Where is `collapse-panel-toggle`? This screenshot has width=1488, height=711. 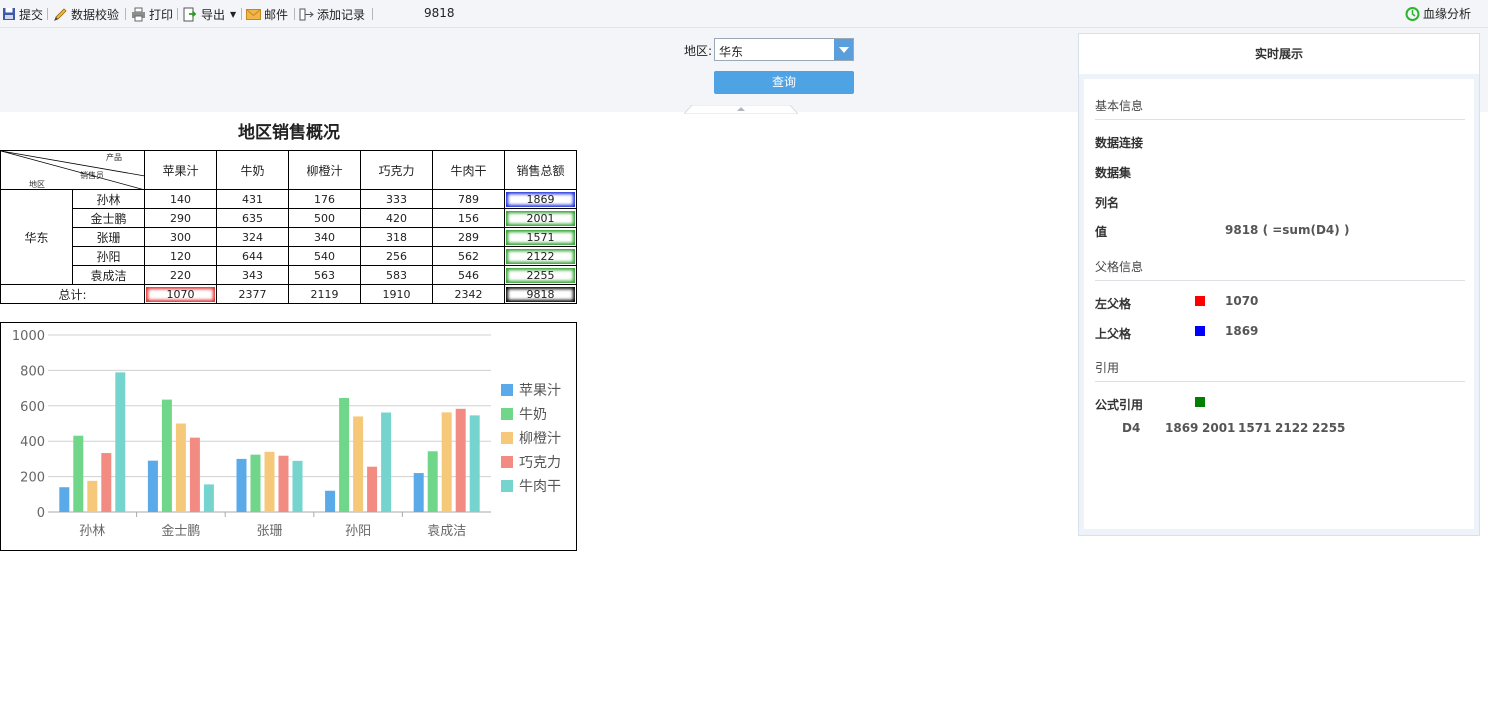 collapse-panel-toggle is located at coordinates (741, 109).